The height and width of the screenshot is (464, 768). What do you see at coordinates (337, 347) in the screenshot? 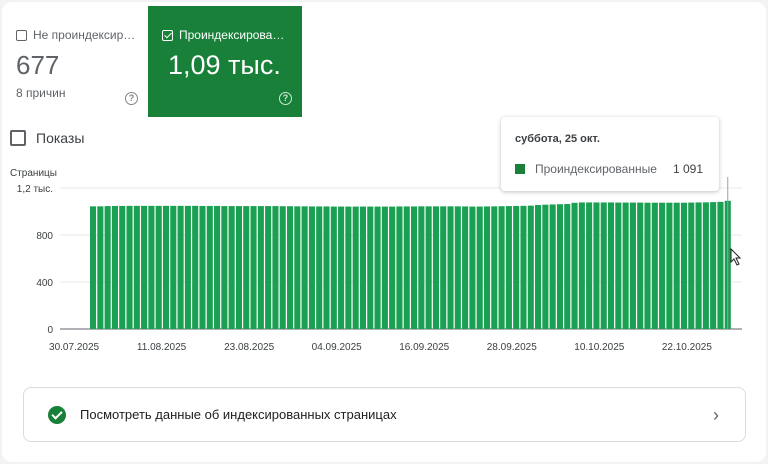
I see `x-tick-label: 04.09.2025` at bounding box center [337, 347].